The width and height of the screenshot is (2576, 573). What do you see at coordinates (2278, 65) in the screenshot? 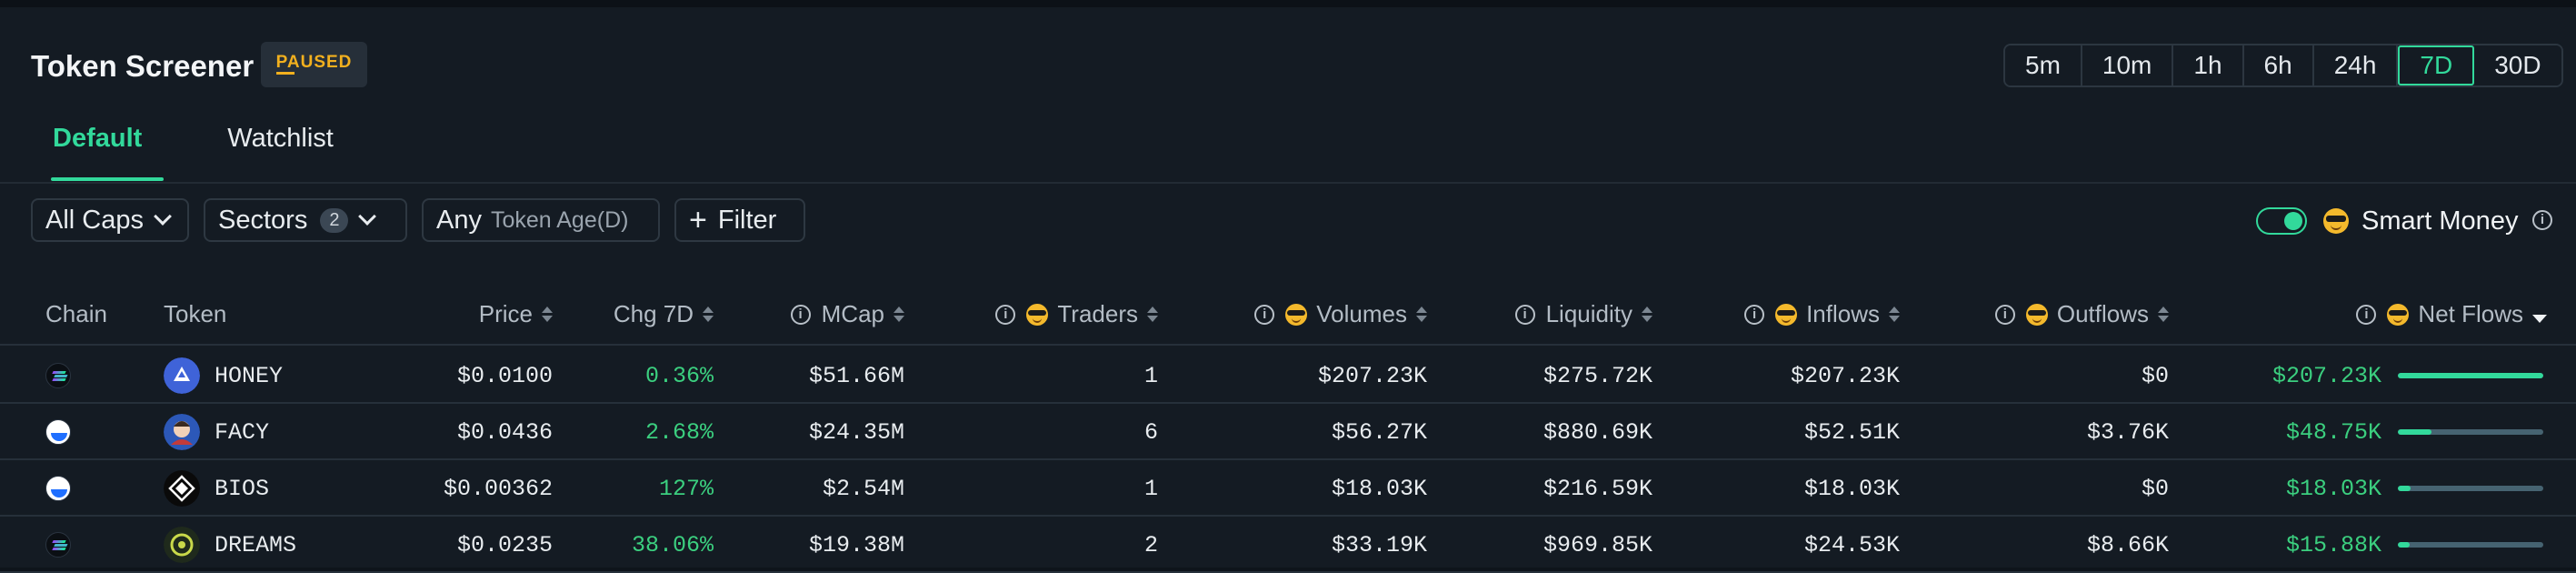
I see `timeframe-6h: 6h` at bounding box center [2278, 65].